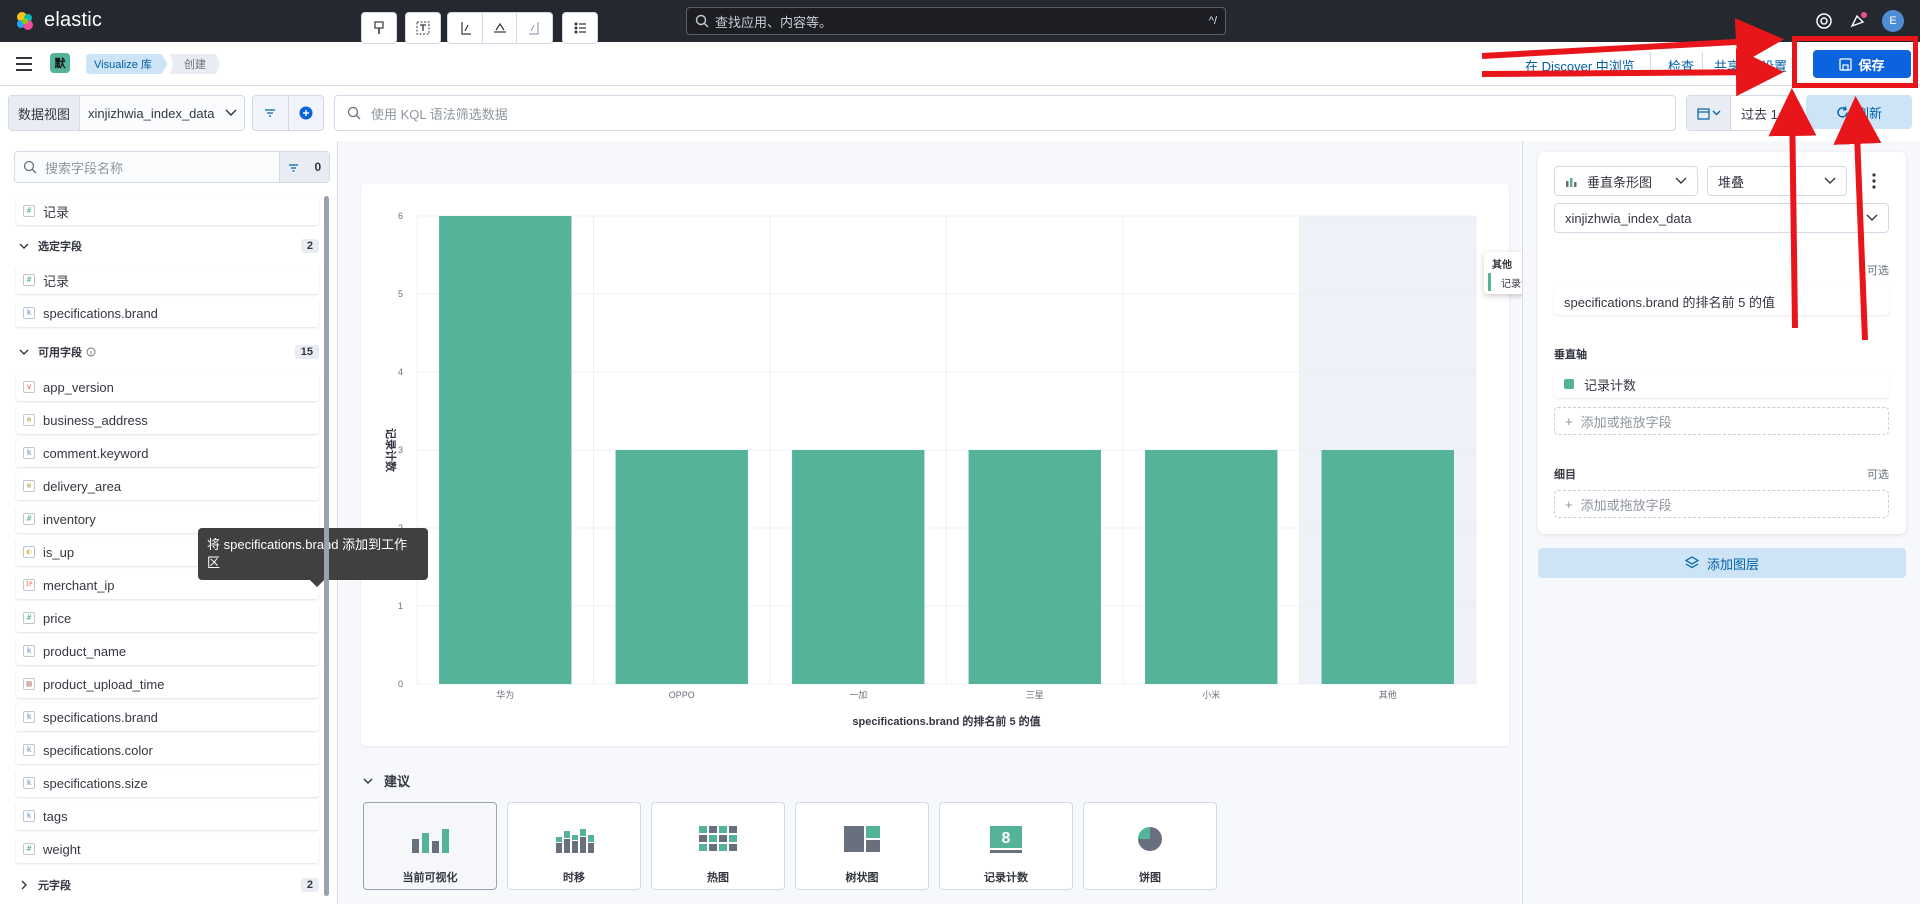 The image size is (1920, 904). I want to click on y-tick-label: 1, so click(400, 606).